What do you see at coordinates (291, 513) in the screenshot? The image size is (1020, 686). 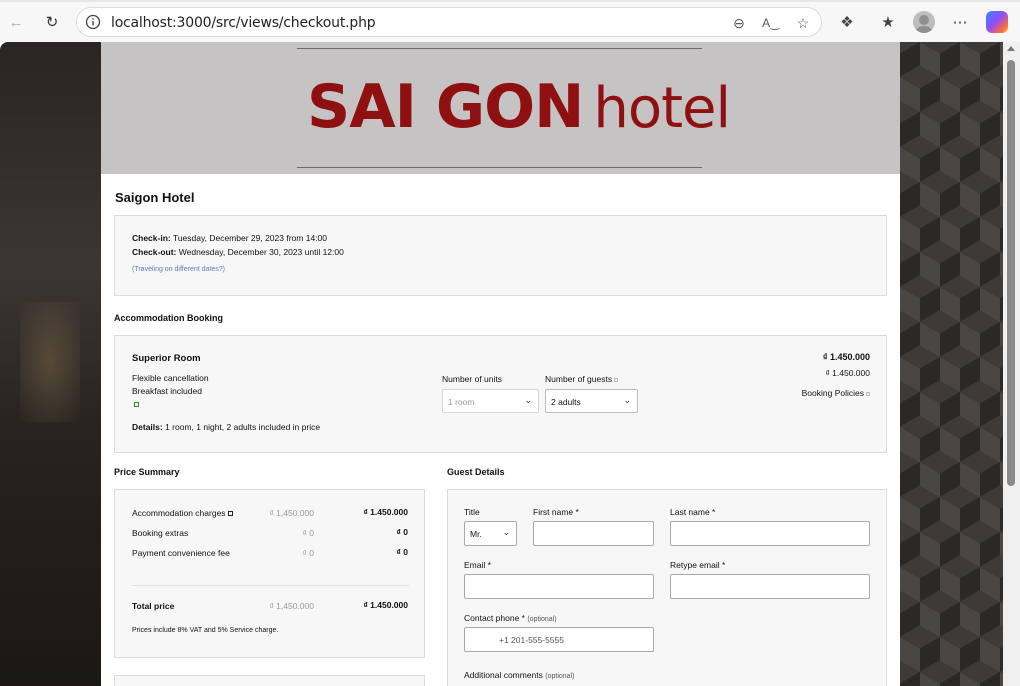 I see `summary-row-original: ₫ 1,450.000` at bounding box center [291, 513].